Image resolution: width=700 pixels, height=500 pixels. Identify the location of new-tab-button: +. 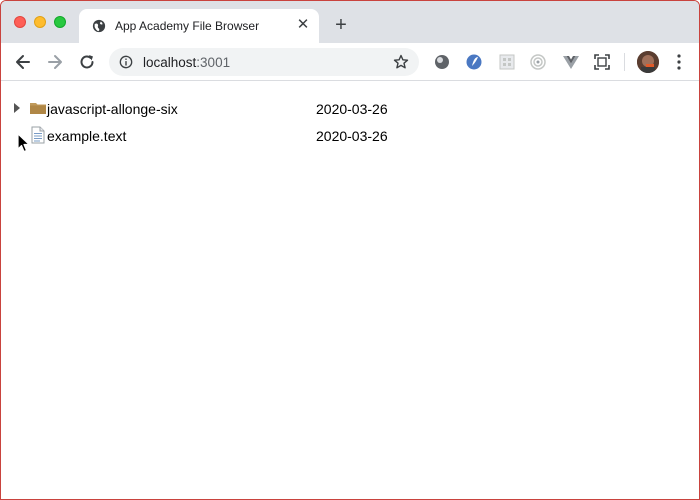
(341, 25).